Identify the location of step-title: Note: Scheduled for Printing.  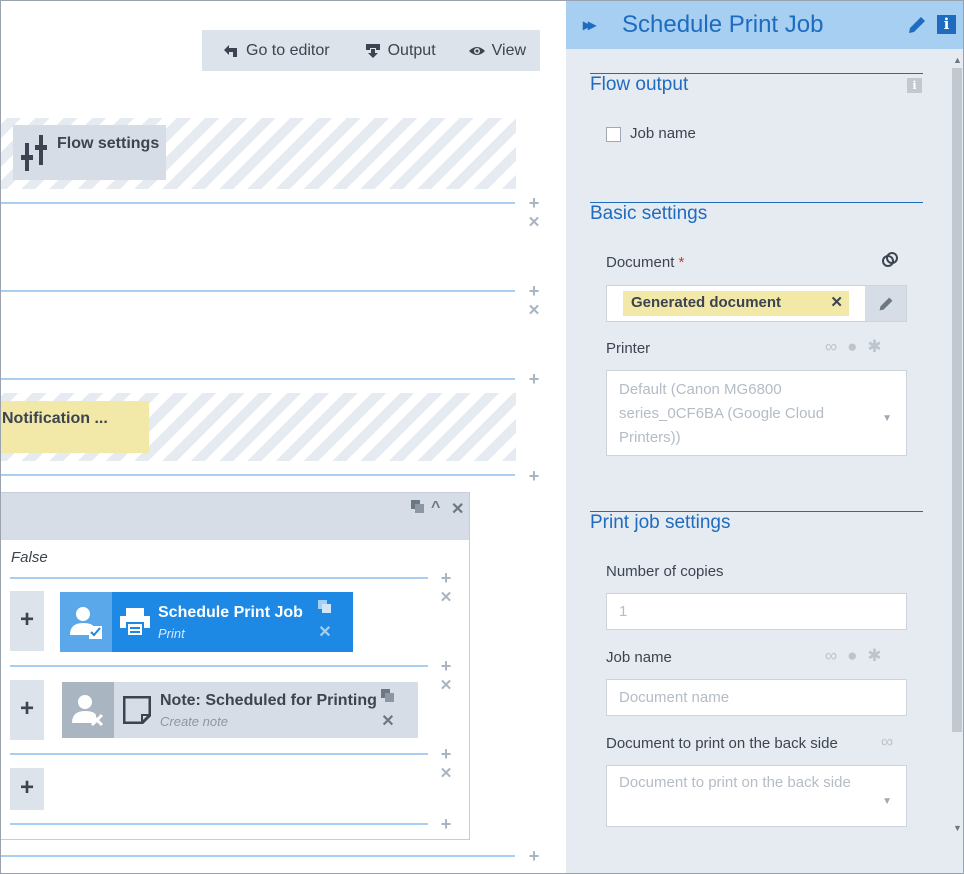
(268, 700).